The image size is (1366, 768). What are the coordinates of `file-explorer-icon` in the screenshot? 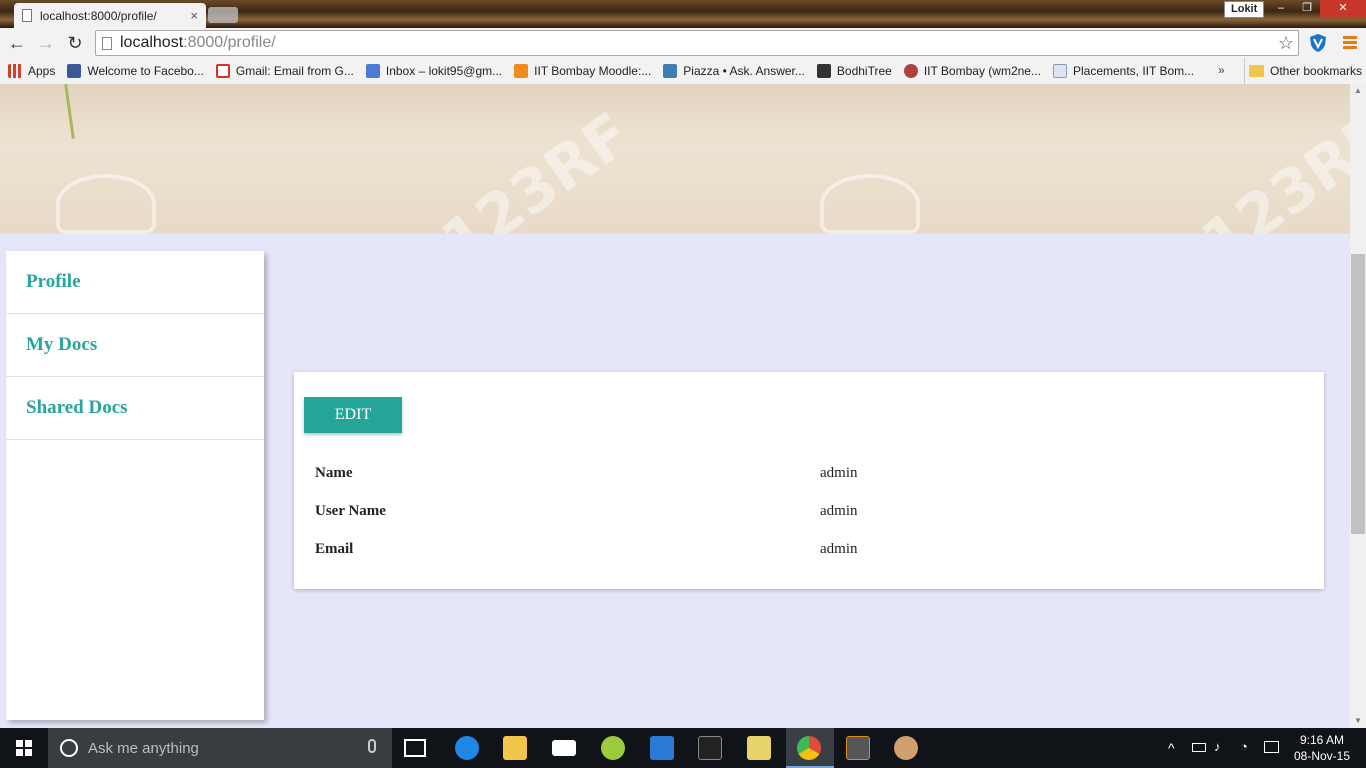 It's located at (515, 748).